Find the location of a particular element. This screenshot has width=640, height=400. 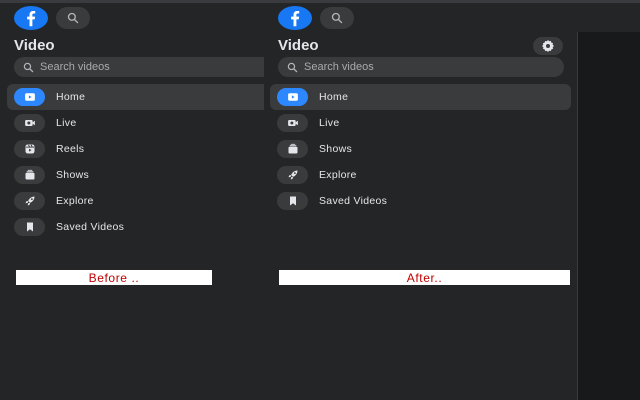

sidebar-item-label: Reels is located at coordinates (70, 149).